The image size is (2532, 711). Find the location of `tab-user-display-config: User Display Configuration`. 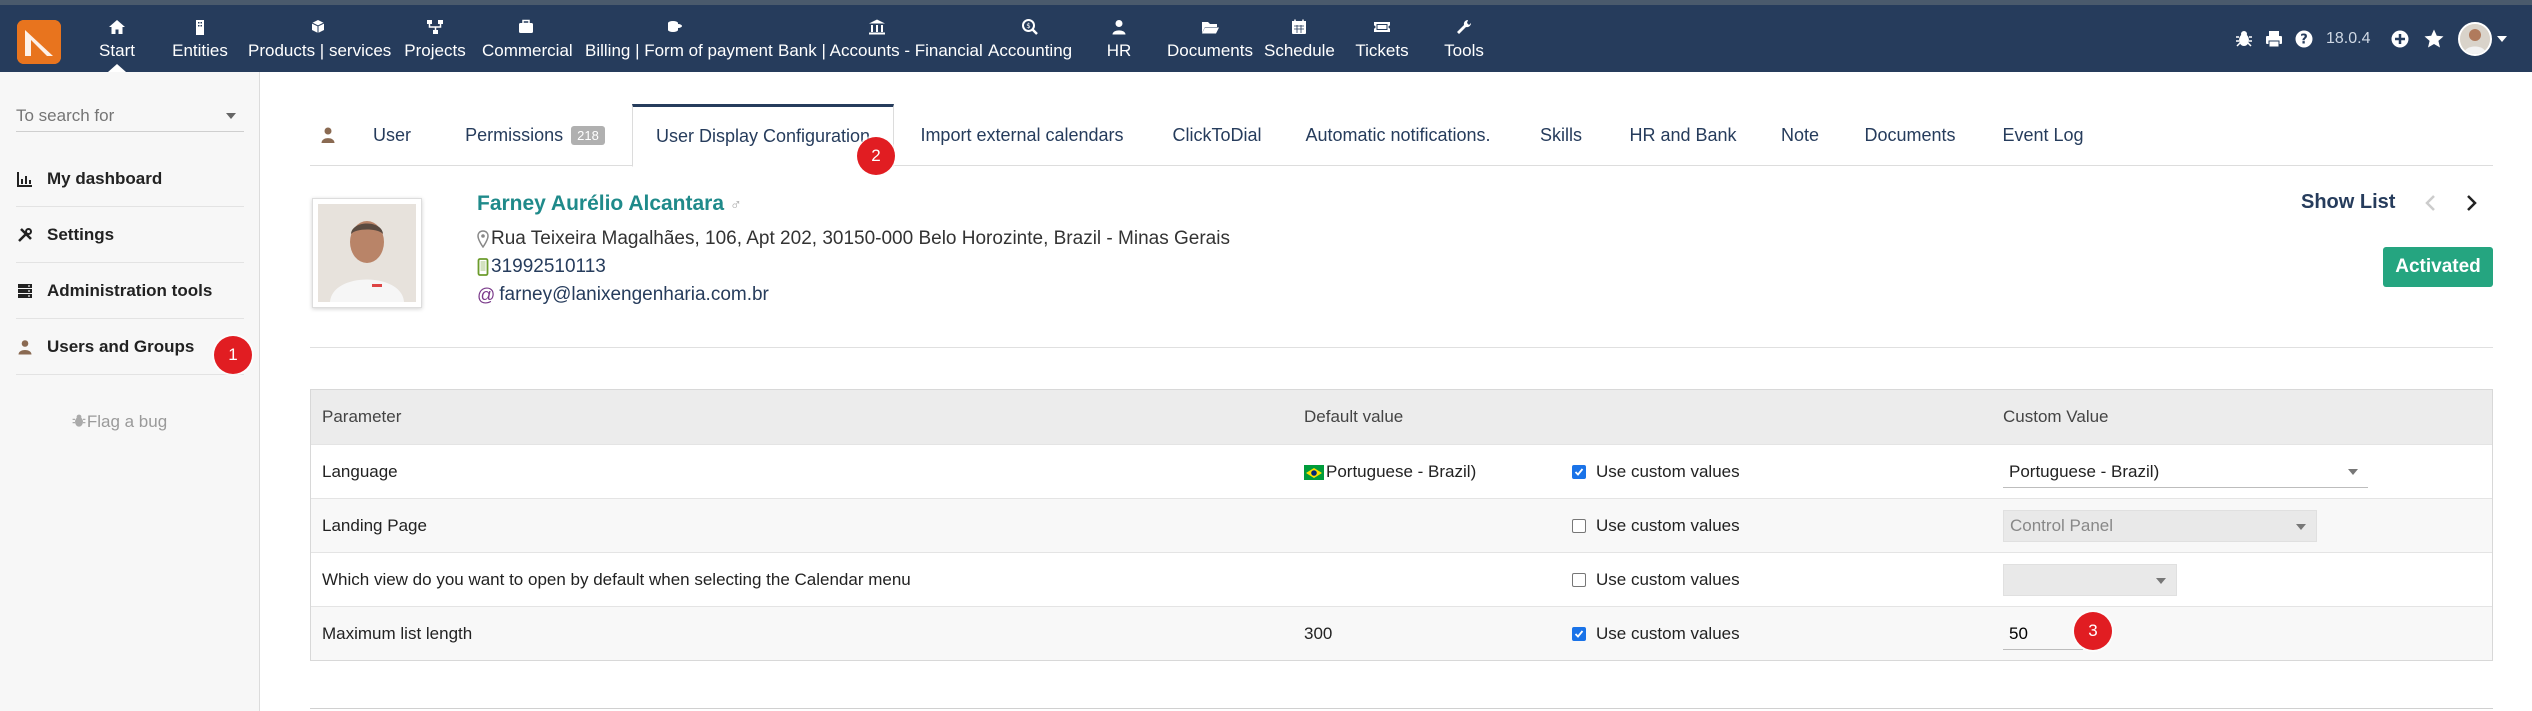

tab-user-display-config: User Display Configuration is located at coordinates (763, 135).